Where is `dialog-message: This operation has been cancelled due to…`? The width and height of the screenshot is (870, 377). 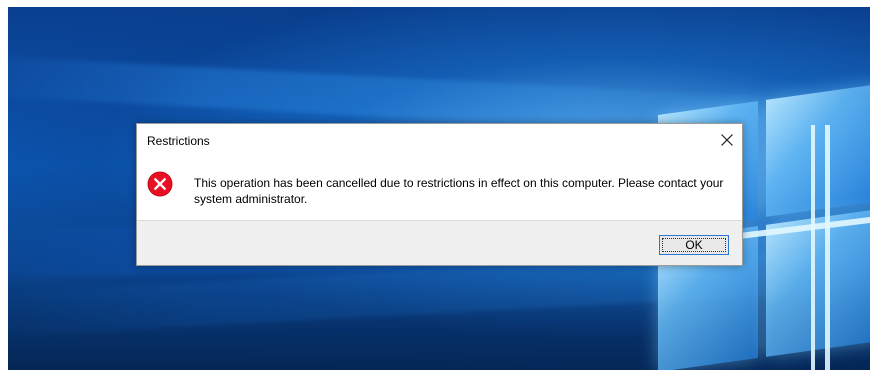
dialog-message: This operation has been cancelled due to… is located at coordinates (459, 191).